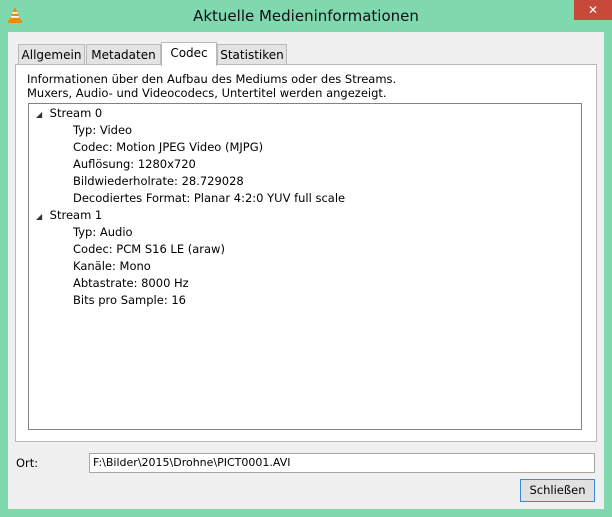 This screenshot has width=612, height=517. What do you see at coordinates (103, 232) in the screenshot?
I see `tree-item: Typ: Audio` at bounding box center [103, 232].